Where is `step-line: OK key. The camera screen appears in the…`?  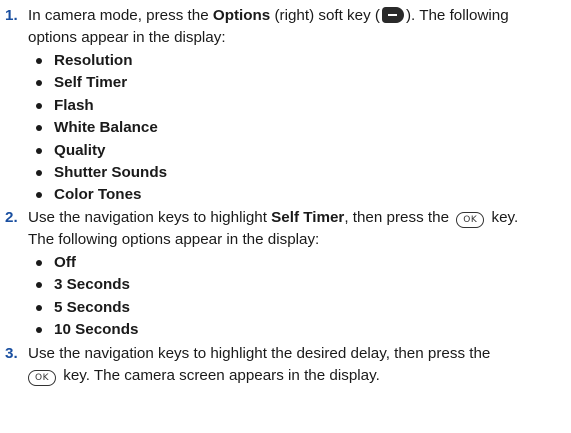
step-line: OK key. The camera screen appears in the… is located at coordinates (297, 376).